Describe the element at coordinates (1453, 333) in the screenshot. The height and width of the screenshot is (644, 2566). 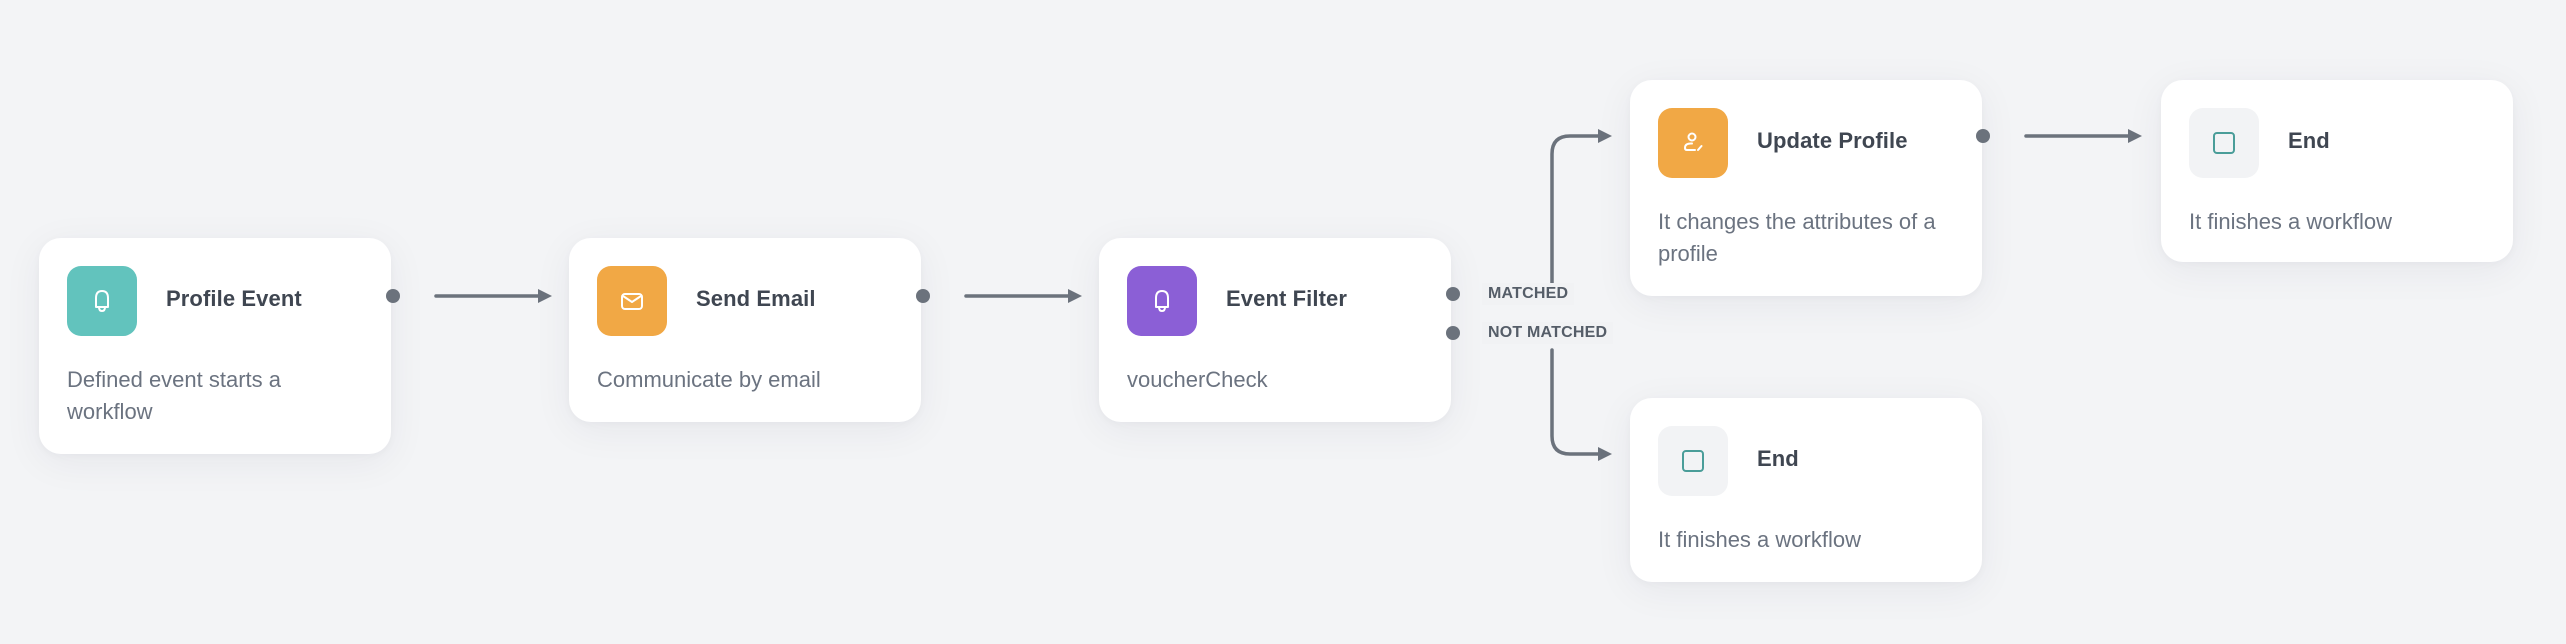
I see `output-port-not-matched` at that location.